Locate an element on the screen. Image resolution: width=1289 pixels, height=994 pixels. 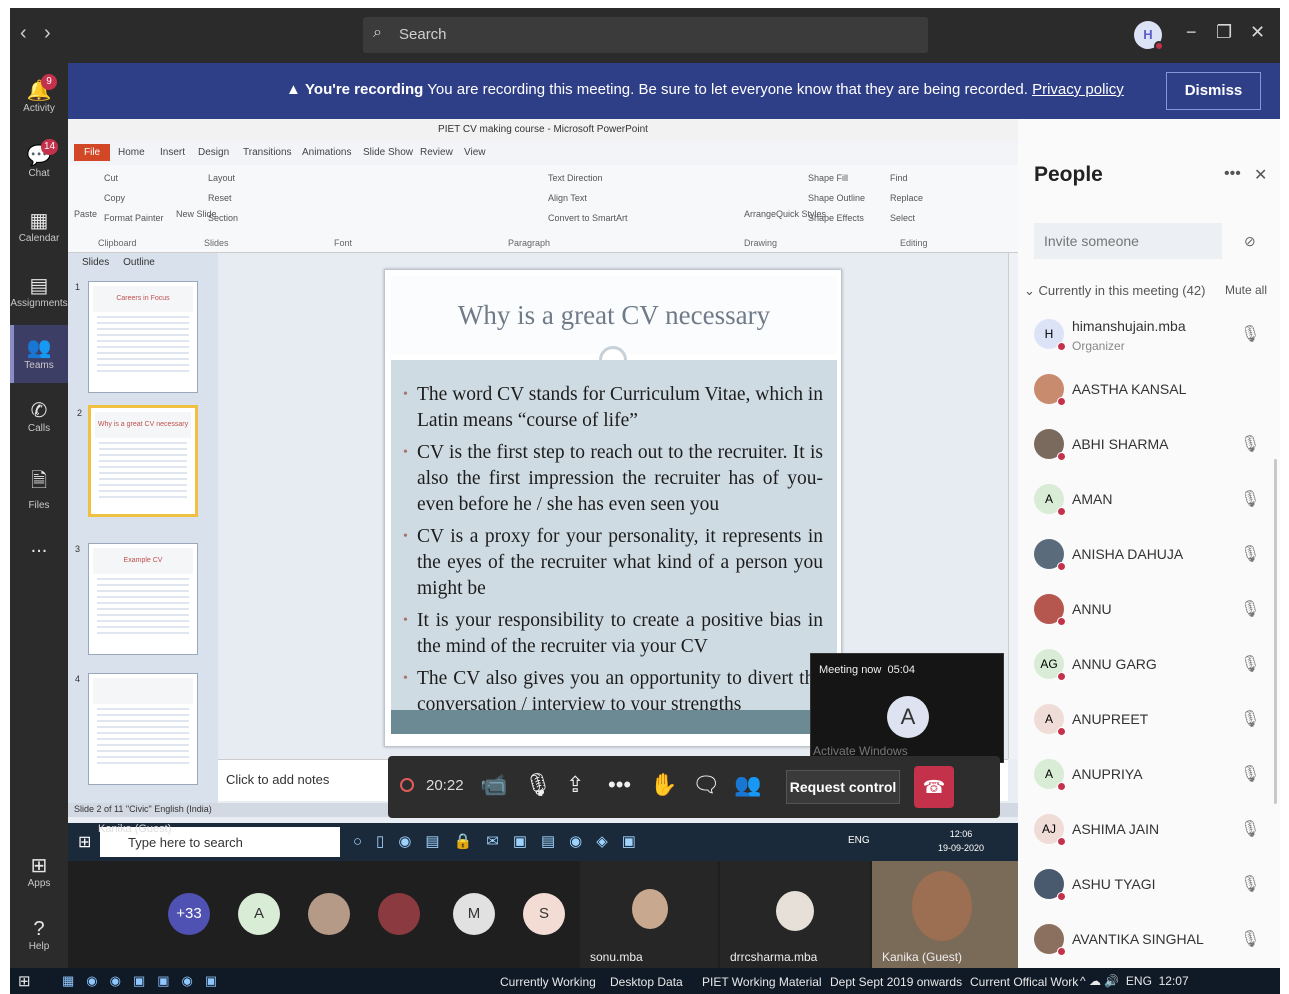
share-screen-icon: ⇪ is located at coordinates (575, 785).